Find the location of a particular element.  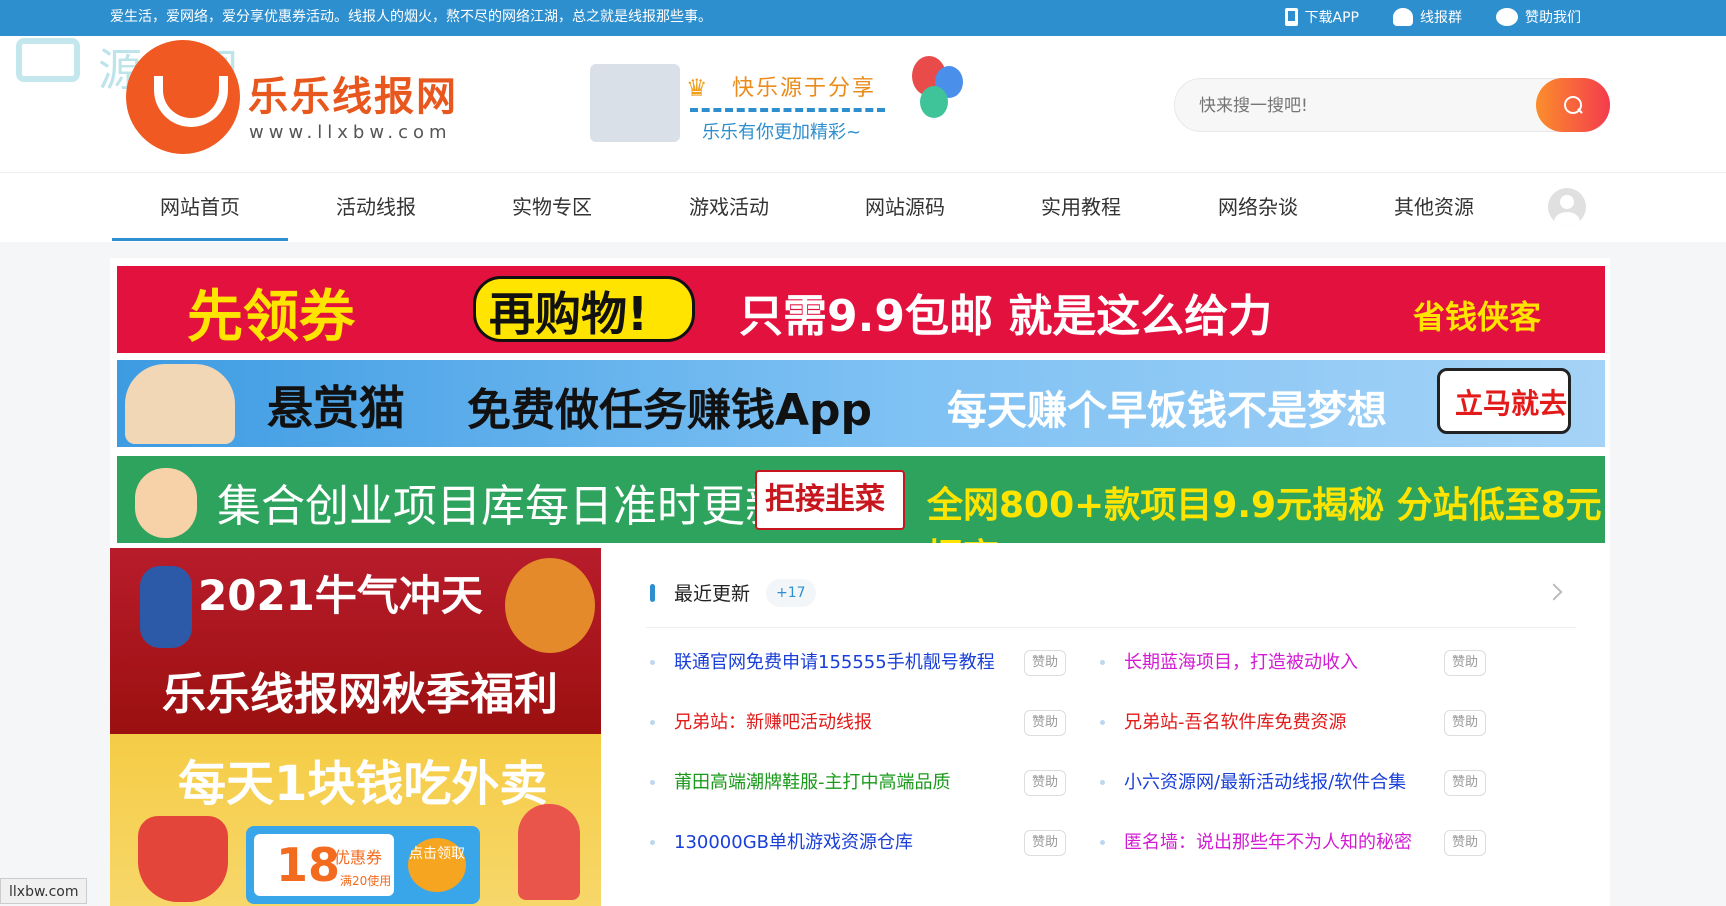

cartoon-man-icon is located at coordinates (180, 404).